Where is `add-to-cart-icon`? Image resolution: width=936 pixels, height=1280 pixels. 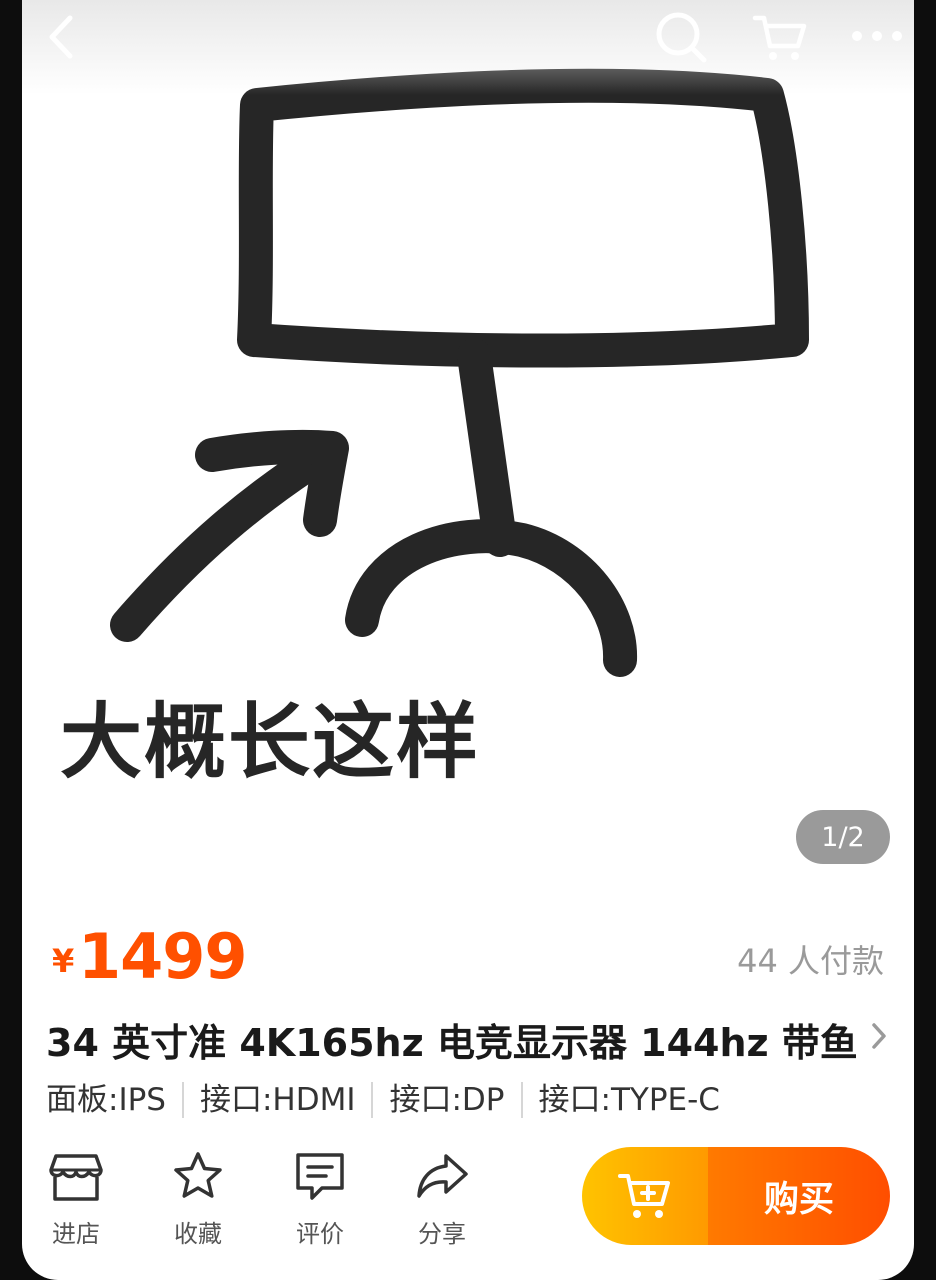
add-to-cart-icon is located at coordinates (644, 1196).